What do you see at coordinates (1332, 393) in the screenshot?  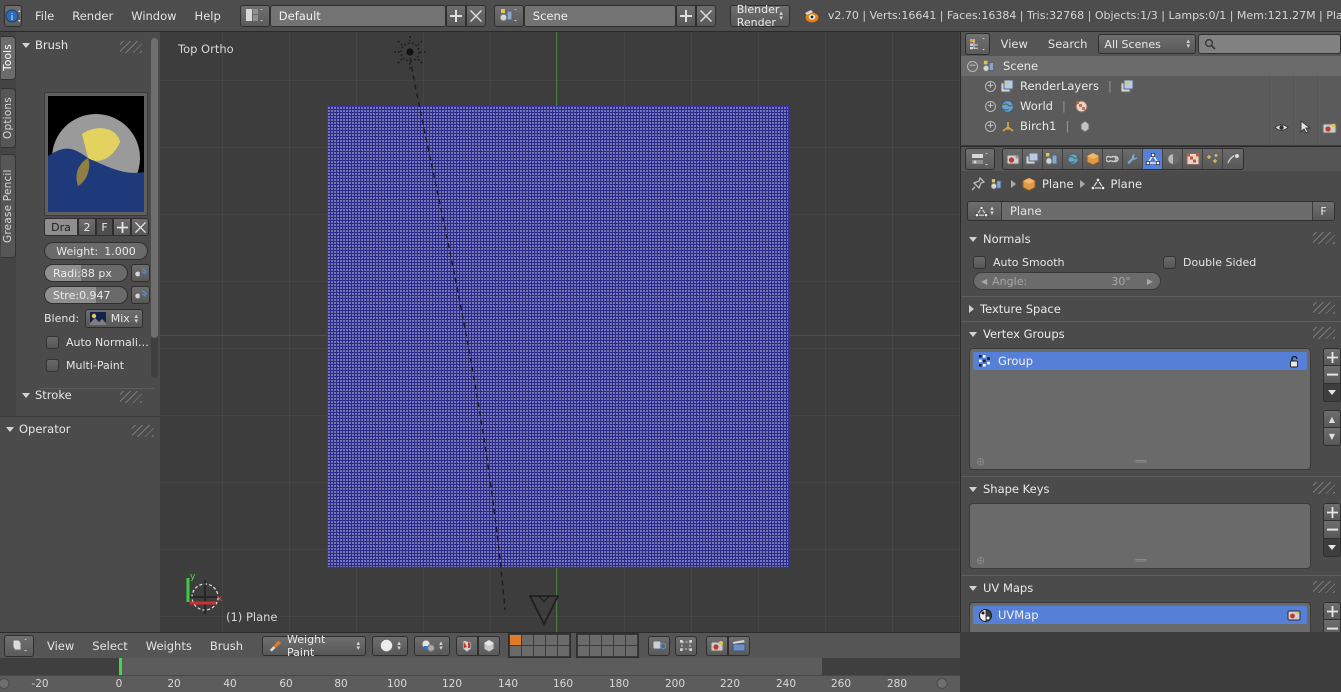 I see `vertex-group-specials-button` at bounding box center [1332, 393].